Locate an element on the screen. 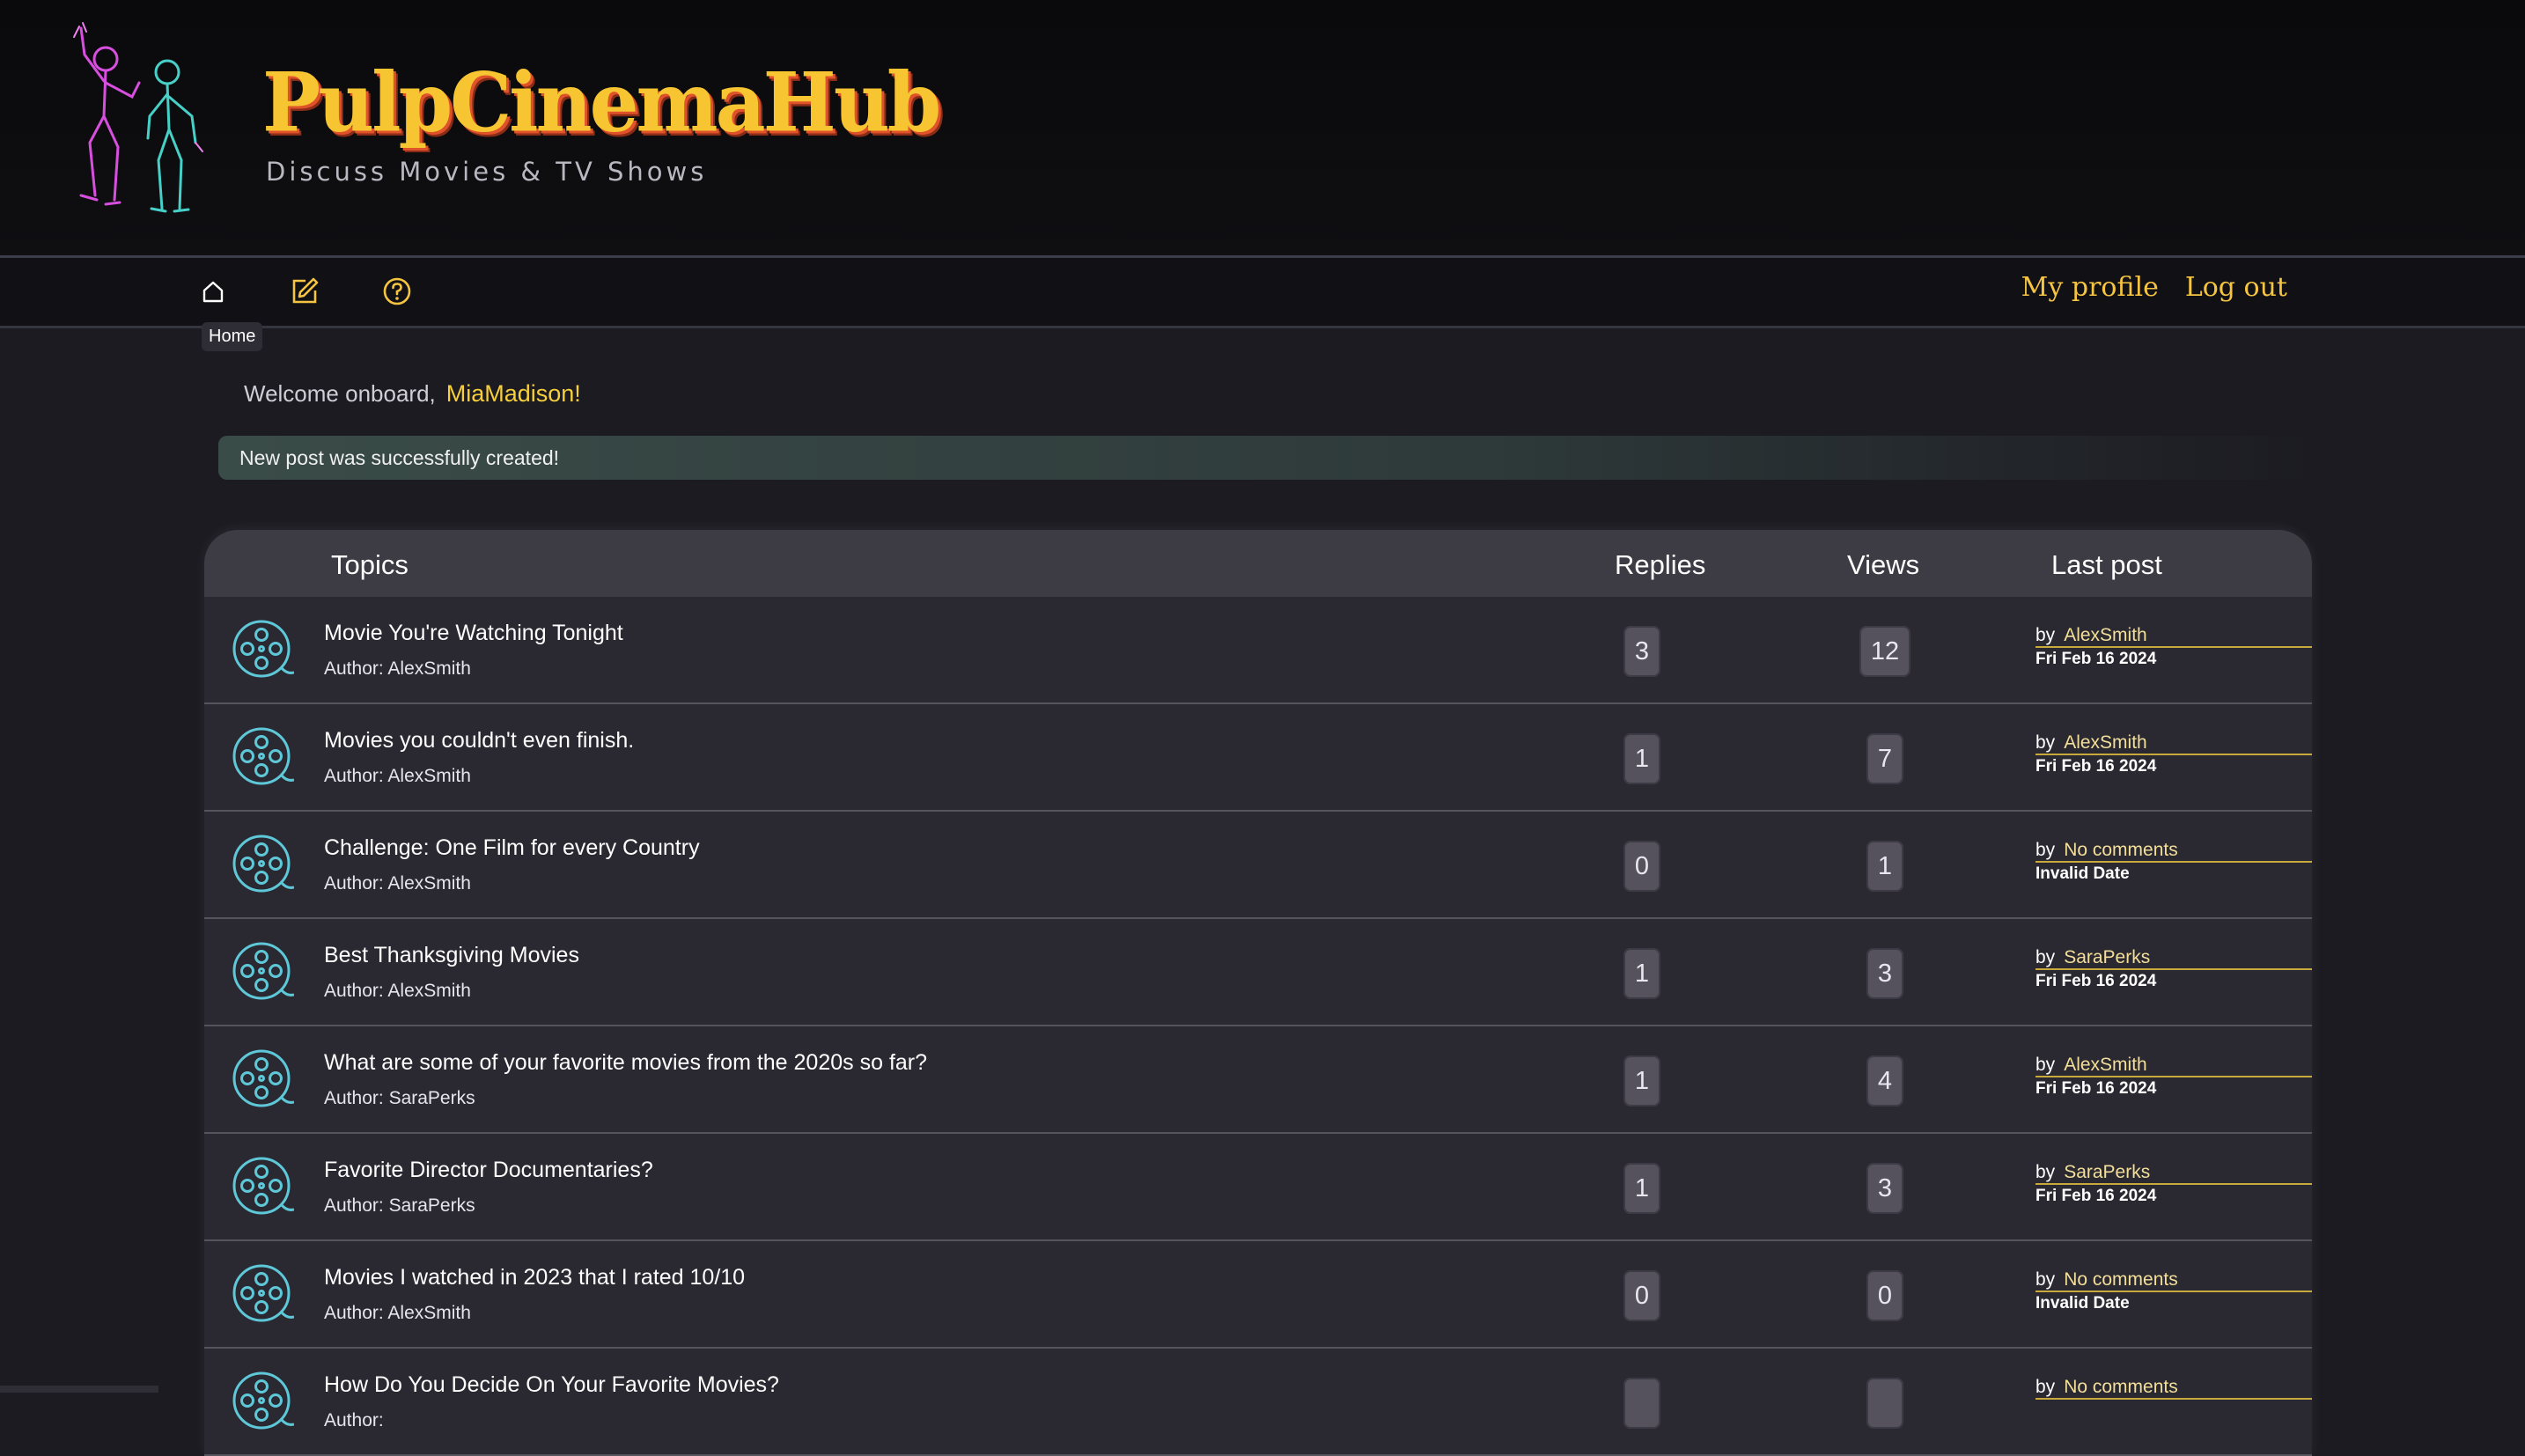 The width and height of the screenshot is (2525, 1456). topic-author: Author: is located at coordinates (354, 1420).